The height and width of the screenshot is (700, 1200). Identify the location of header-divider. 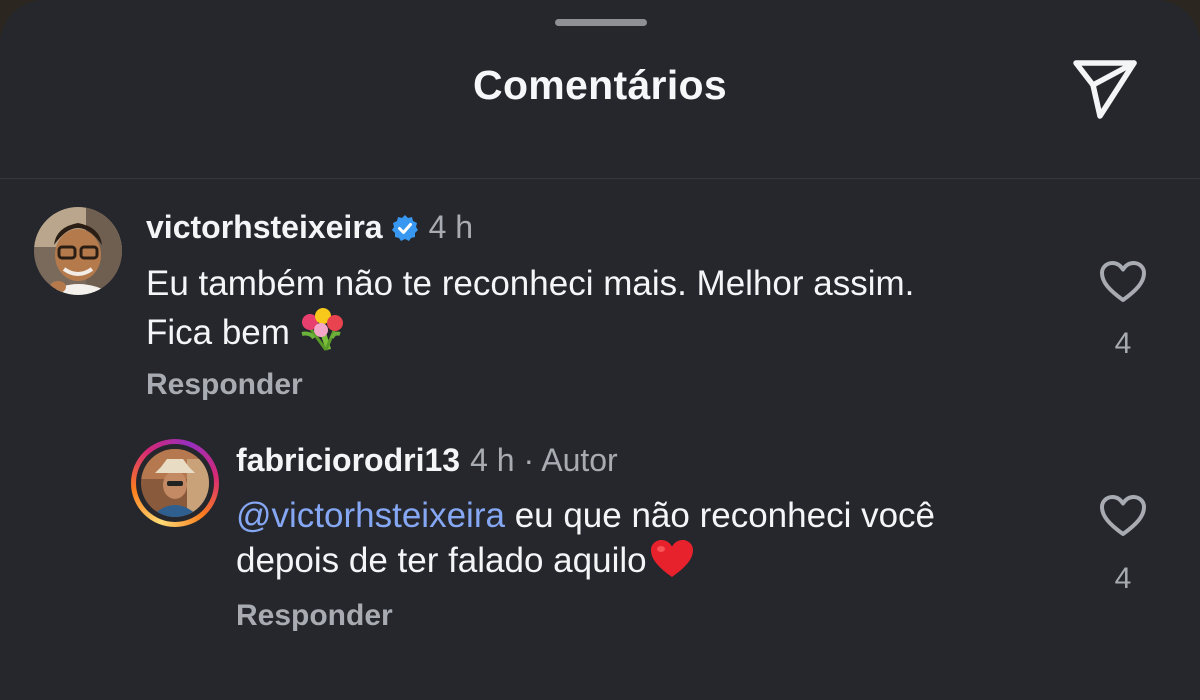
(600, 178).